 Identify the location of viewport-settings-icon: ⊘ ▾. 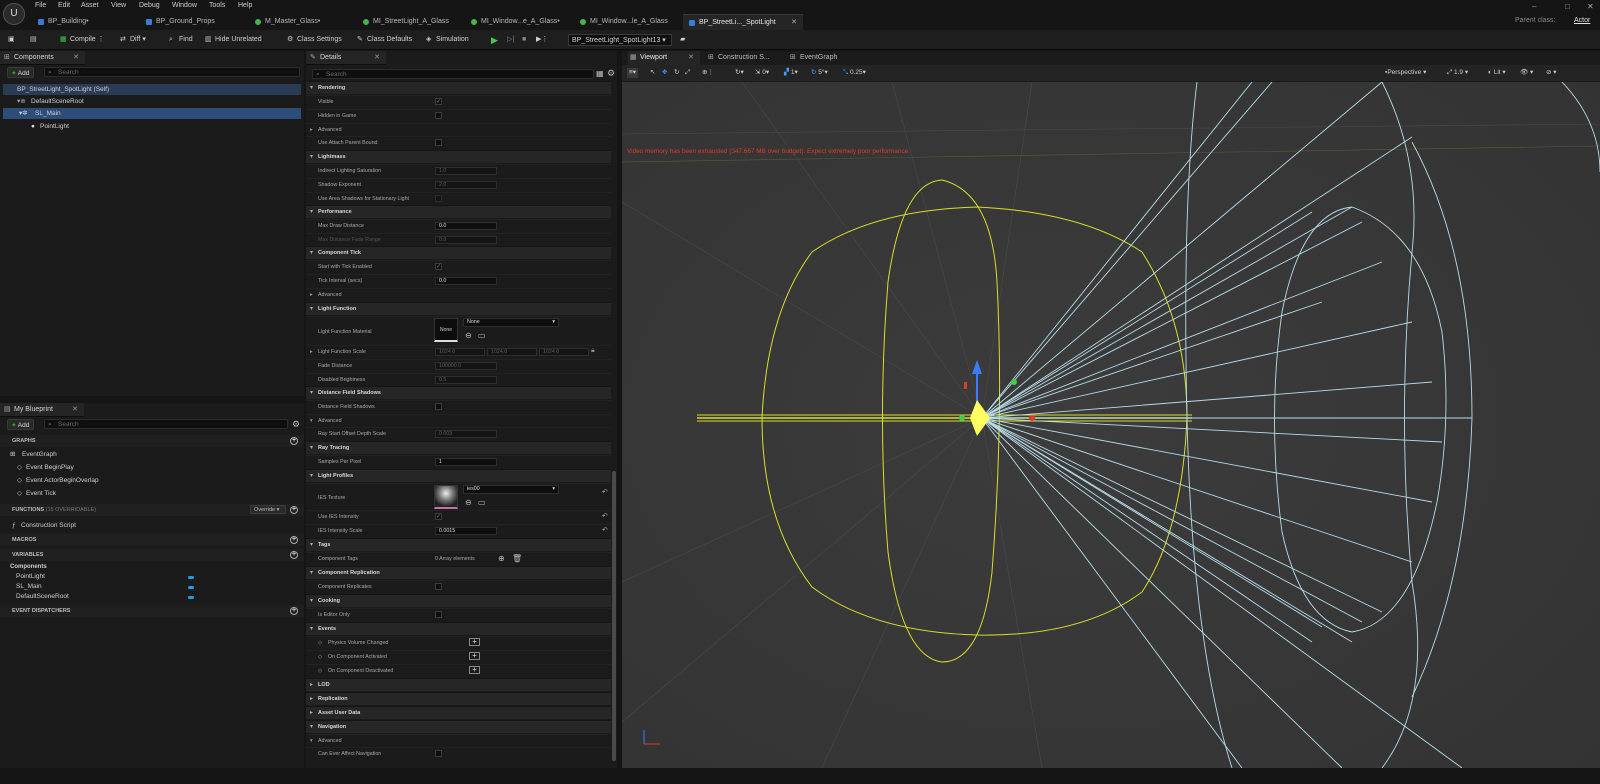
(1551, 73).